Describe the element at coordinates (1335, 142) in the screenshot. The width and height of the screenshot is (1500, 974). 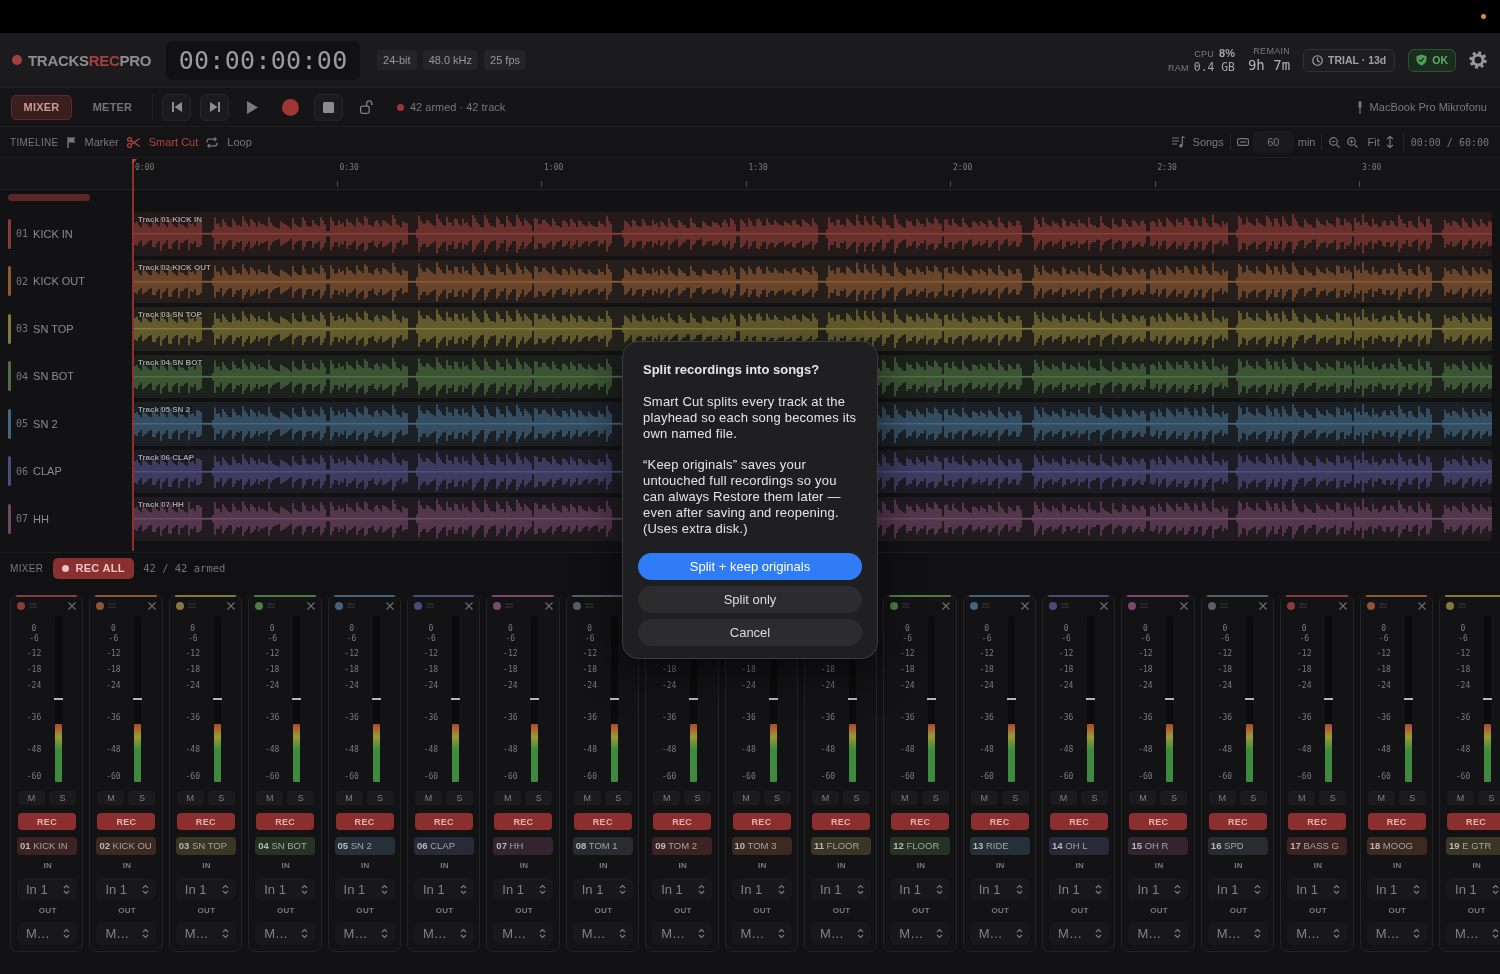
I see `zoom-out-button` at that location.